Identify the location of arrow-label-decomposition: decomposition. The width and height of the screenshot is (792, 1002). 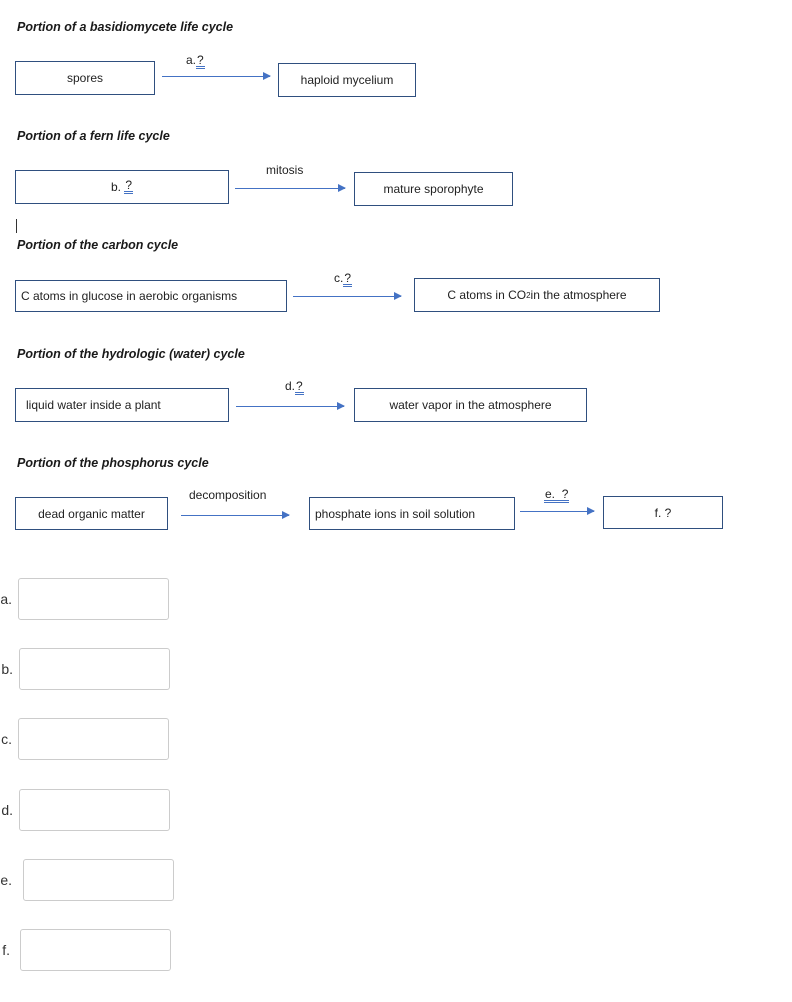
(228, 495).